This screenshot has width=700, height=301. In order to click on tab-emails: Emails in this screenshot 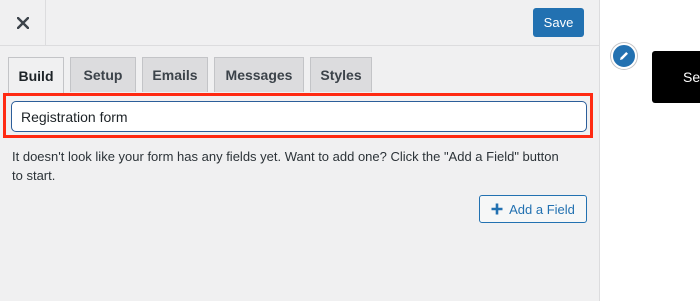, I will do `click(175, 74)`.